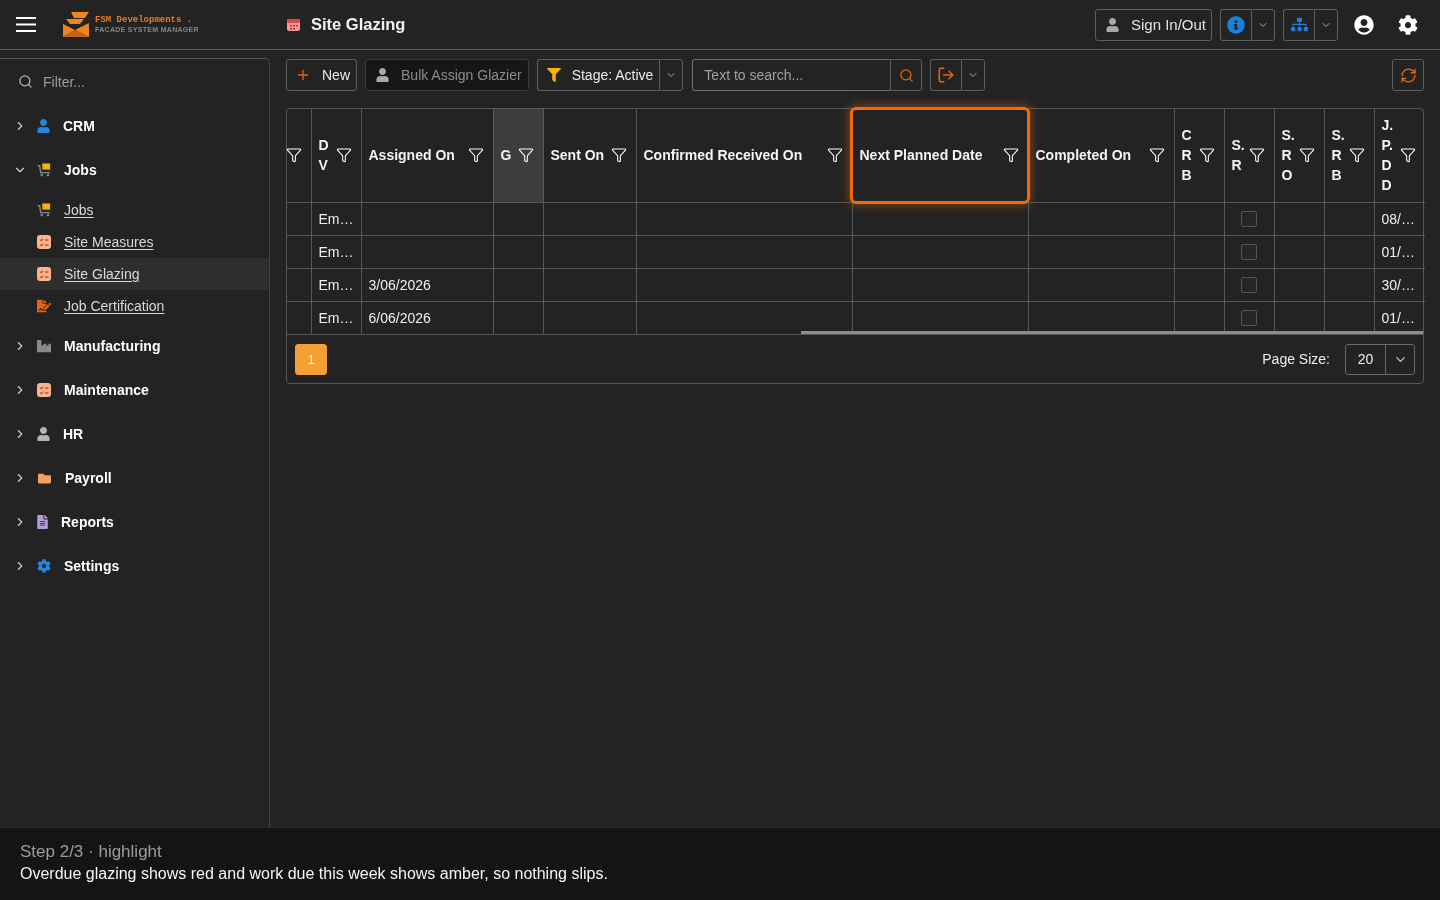 Image resolution: width=1440 pixels, height=900 pixels. Describe the element at coordinates (946, 75) in the screenshot. I see `export-button` at that location.